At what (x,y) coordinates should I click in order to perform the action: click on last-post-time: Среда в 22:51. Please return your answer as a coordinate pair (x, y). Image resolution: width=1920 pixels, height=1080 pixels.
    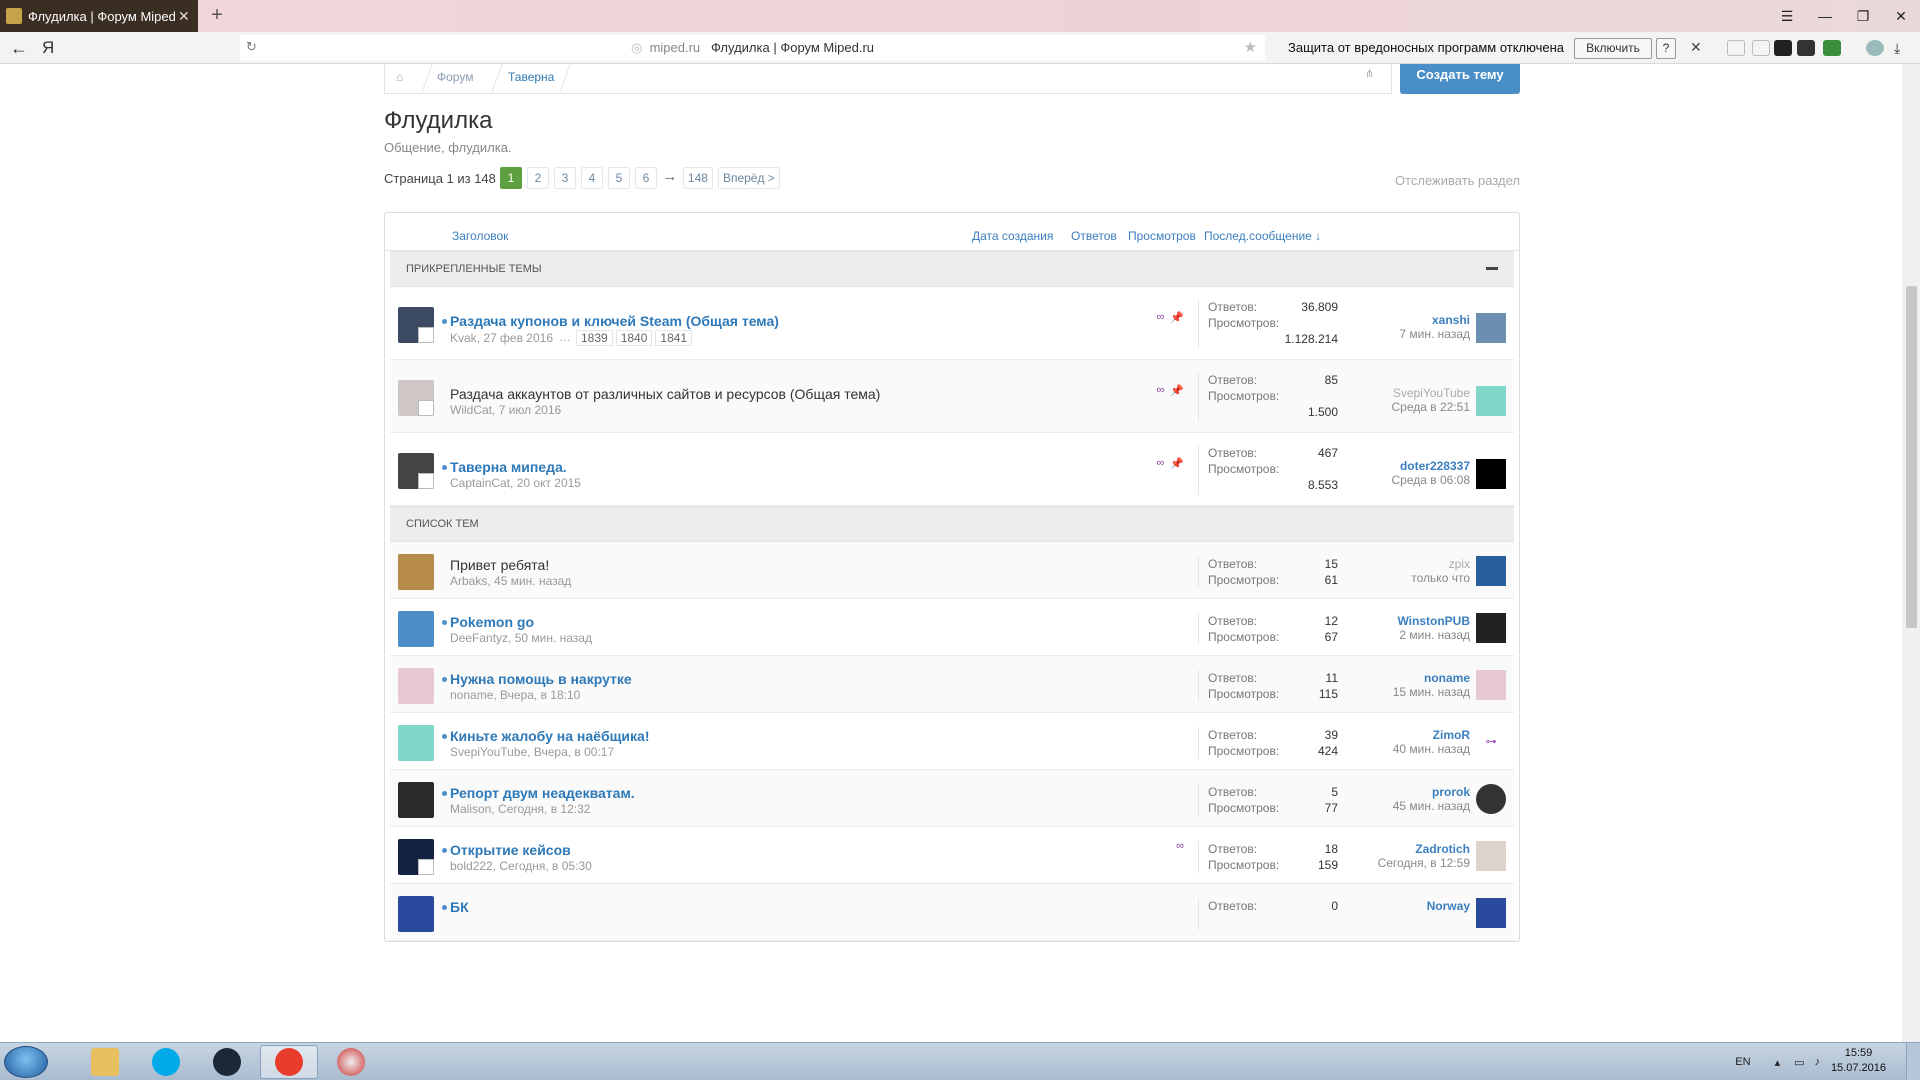
    Looking at the image, I should click on (1410, 407).